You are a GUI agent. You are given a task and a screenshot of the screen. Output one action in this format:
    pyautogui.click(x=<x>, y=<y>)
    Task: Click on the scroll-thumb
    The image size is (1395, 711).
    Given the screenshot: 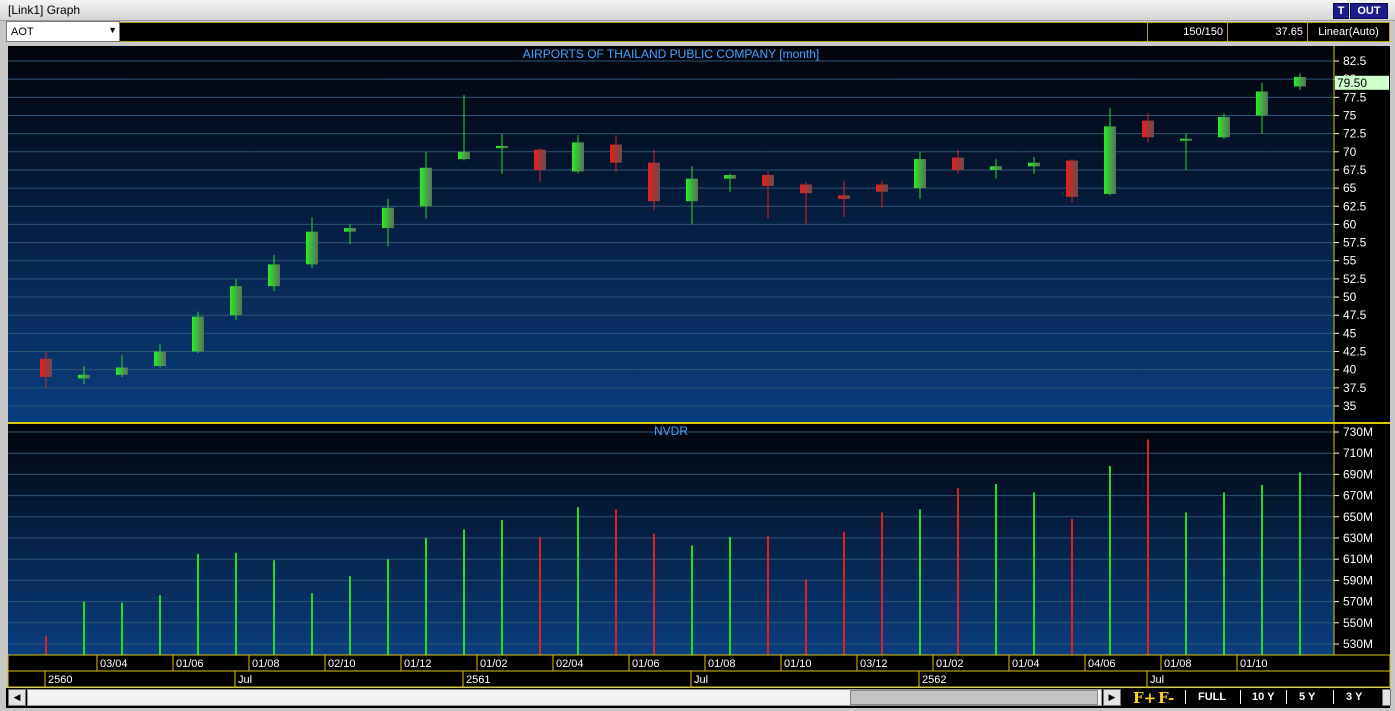 What is the action you would take?
    pyautogui.click(x=974, y=697)
    